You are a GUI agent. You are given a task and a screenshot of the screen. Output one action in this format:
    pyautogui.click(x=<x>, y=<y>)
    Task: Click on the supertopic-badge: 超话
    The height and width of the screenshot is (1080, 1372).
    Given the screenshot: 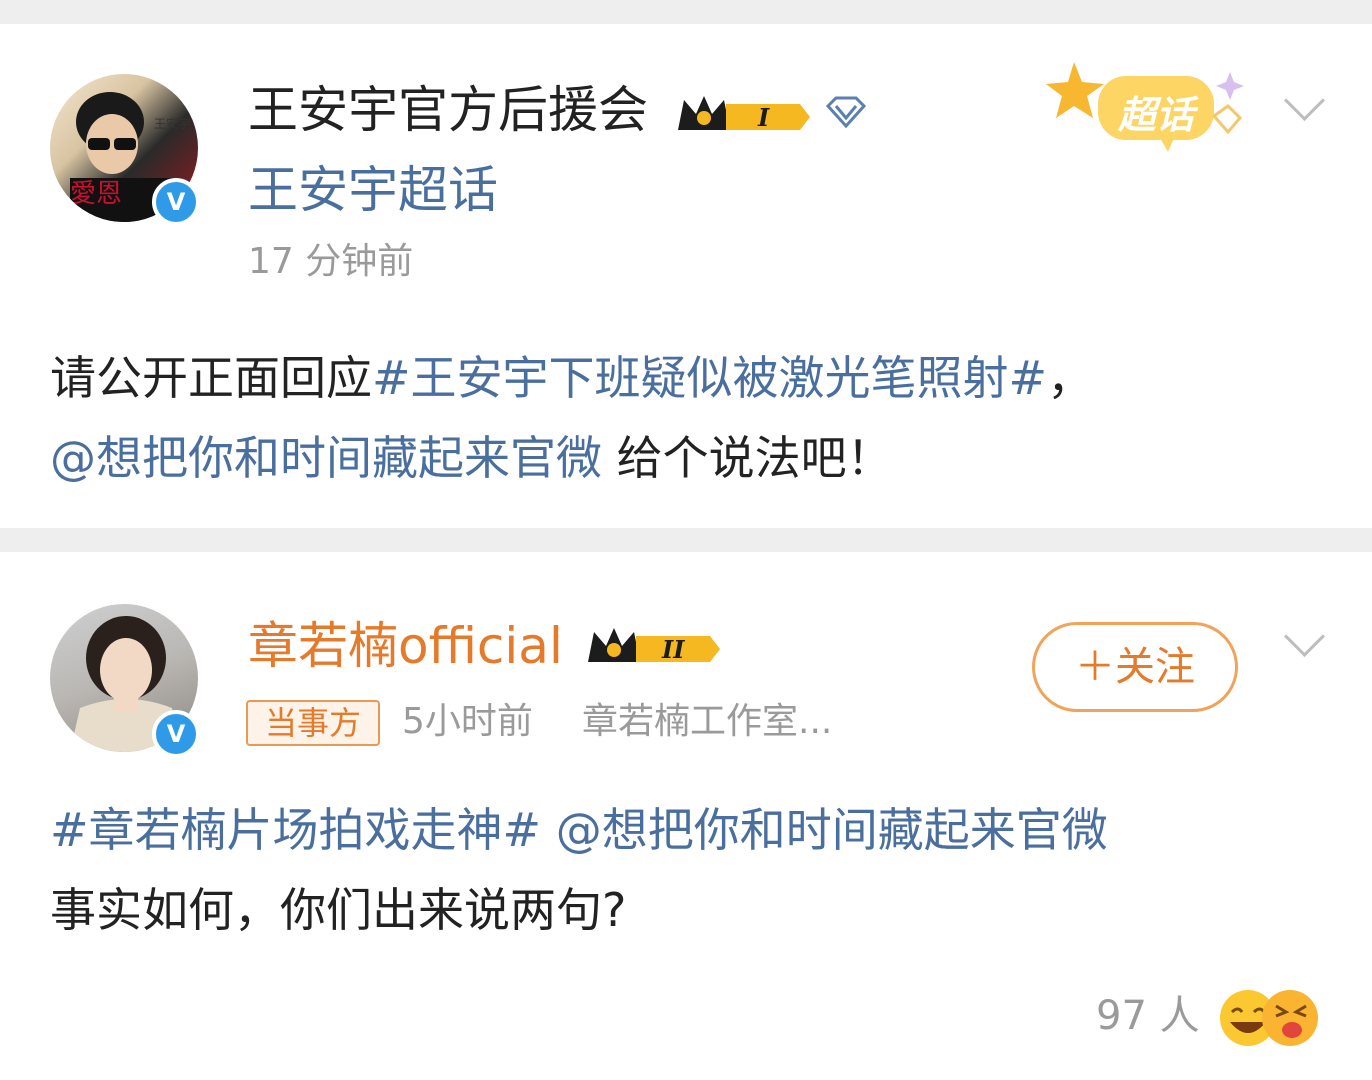 What is the action you would take?
    pyautogui.click(x=1149, y=111)
    